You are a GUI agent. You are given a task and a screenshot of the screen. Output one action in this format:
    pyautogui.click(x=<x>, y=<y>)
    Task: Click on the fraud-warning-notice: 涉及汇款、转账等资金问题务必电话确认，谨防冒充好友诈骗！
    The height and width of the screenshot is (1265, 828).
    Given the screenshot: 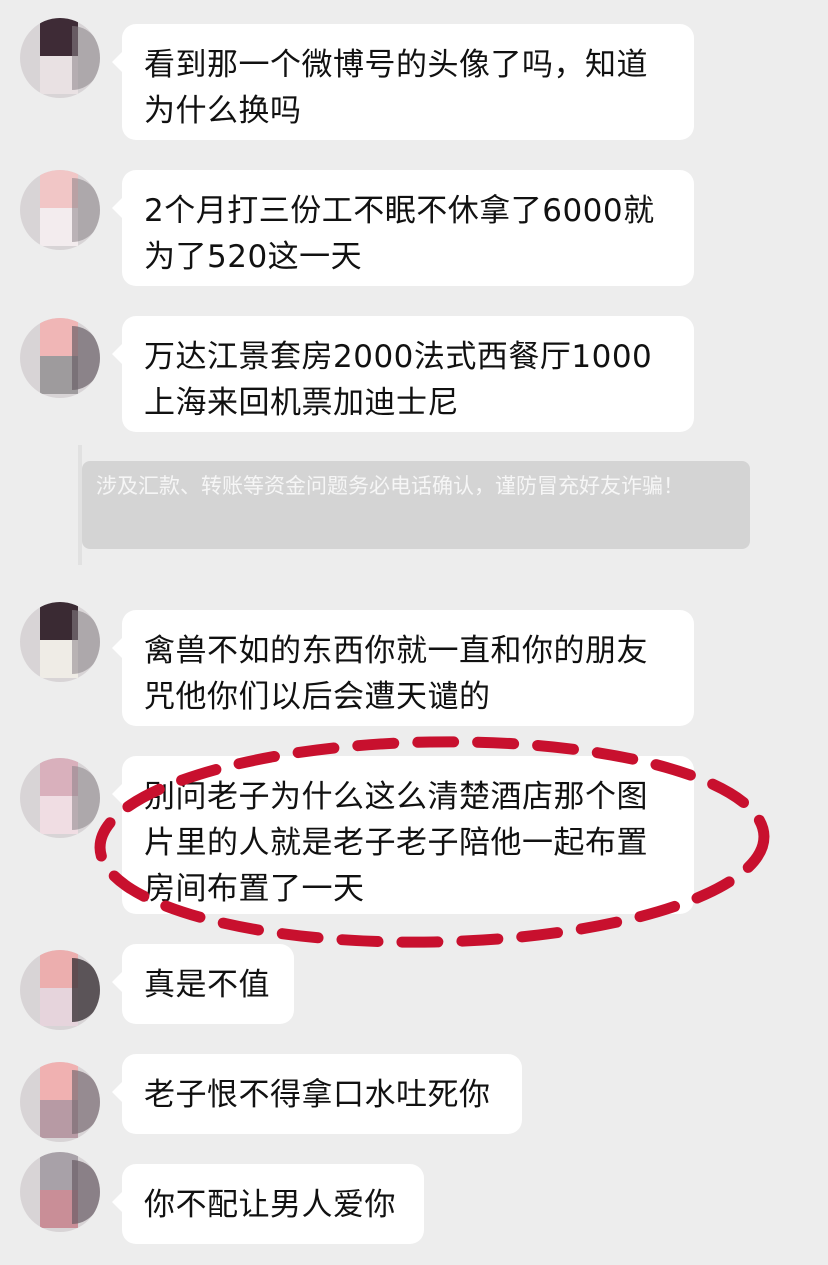 What is the action you would take?
    pyautogui.click(x=414, y=505)
    